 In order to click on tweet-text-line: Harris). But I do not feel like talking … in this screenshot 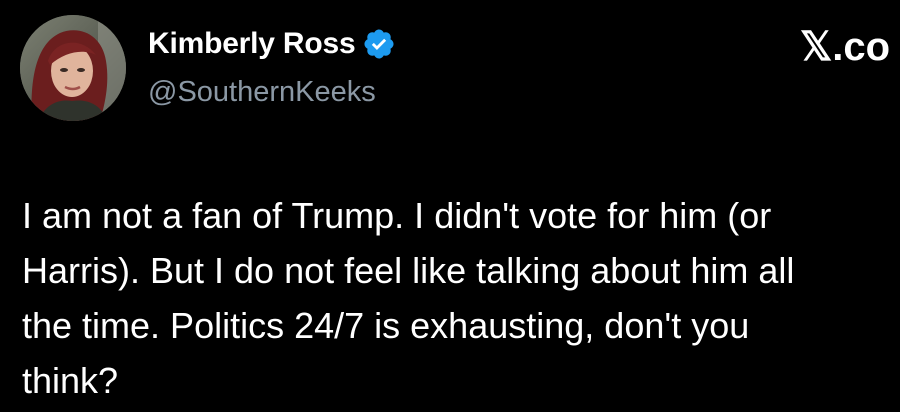, I will do `click(408, 270)`.